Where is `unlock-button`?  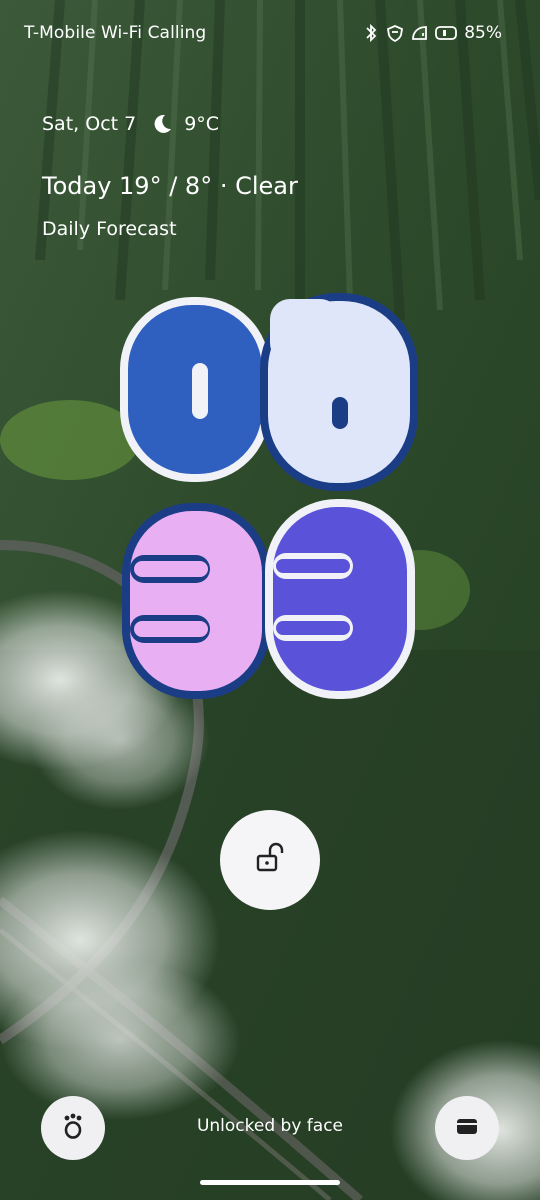 unlock-button is located at coordinates (270, 860).